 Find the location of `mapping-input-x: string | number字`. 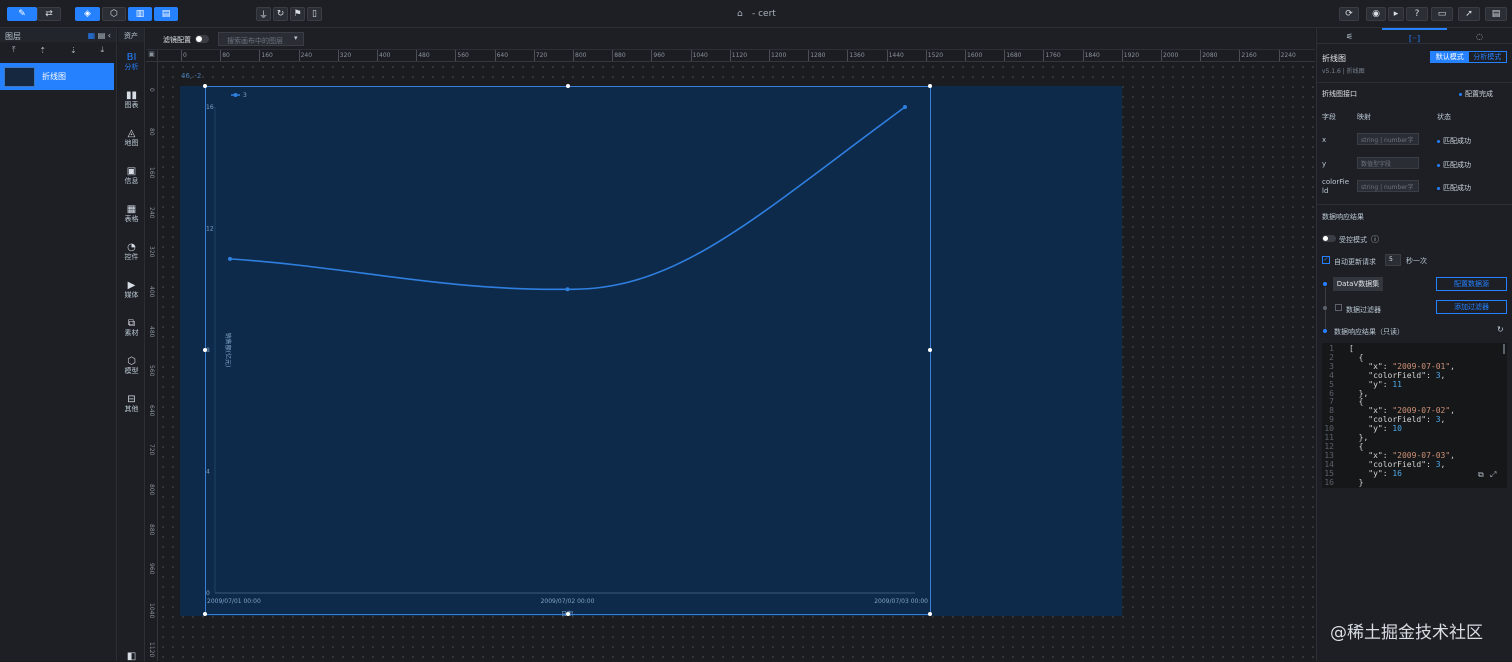

mapping-input-x: string | number字 is located at coordinates (1388, 139).